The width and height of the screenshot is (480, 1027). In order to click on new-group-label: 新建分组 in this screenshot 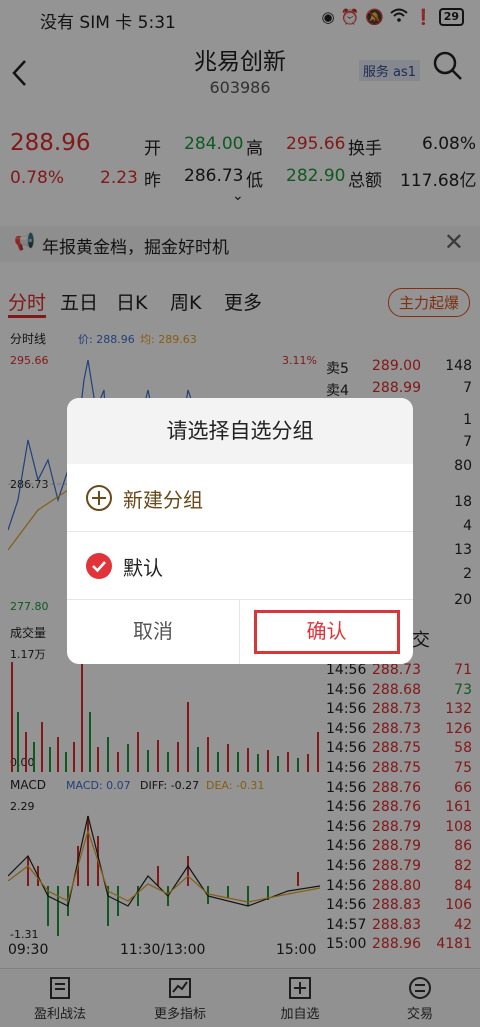, I will do `click(163, 500)`.